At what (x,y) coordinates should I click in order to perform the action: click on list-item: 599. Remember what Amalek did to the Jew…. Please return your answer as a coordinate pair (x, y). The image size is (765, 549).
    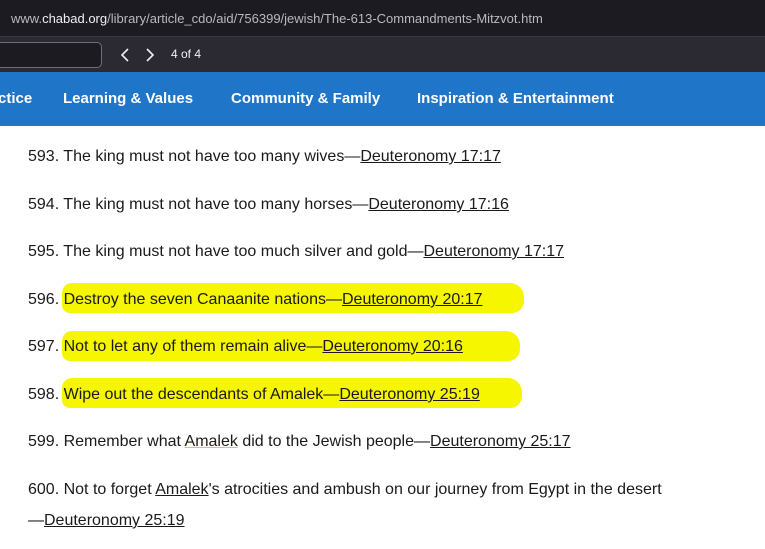
    Looking at the image, I should click on (299, 442).